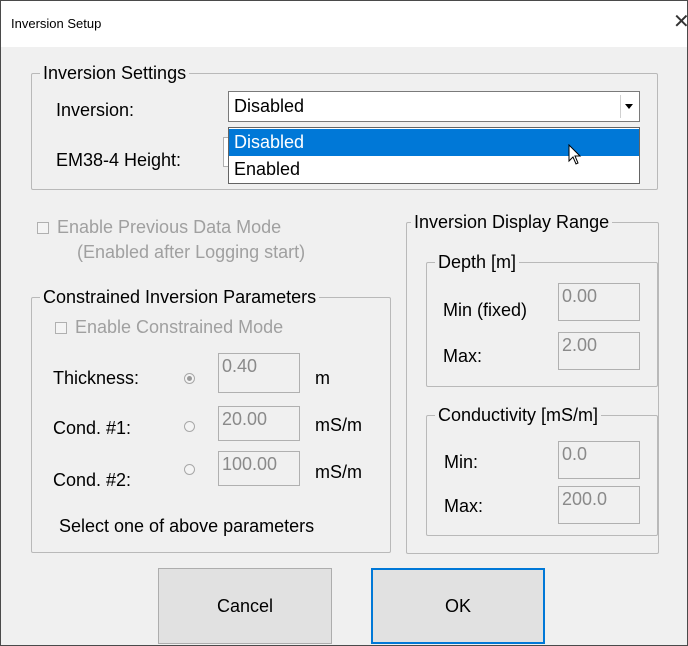 This screenshot has width=688, height=646. I want to click on window-title: Inversion Setup, so click(56, 23).